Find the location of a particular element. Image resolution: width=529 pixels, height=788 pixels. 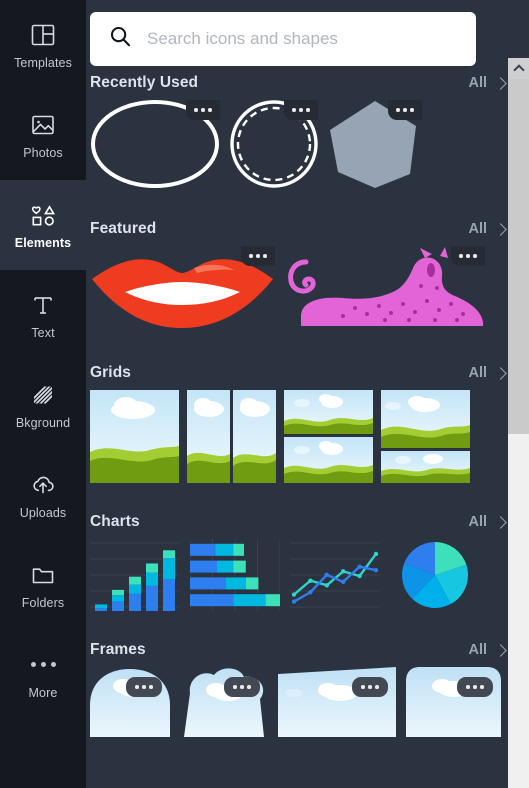

vertical-scrollbar is located at coordinates (518, 423).